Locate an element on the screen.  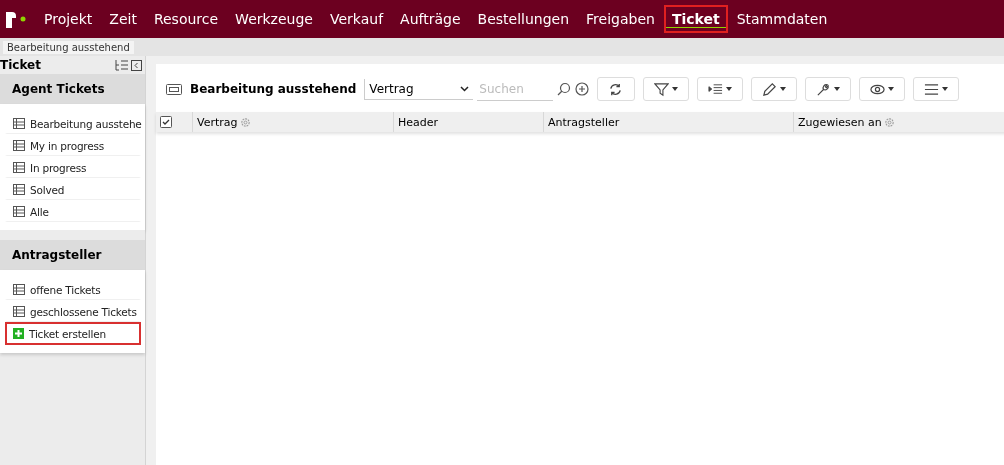
section-header: Agent Tickets is located at coordinates (72, 89).